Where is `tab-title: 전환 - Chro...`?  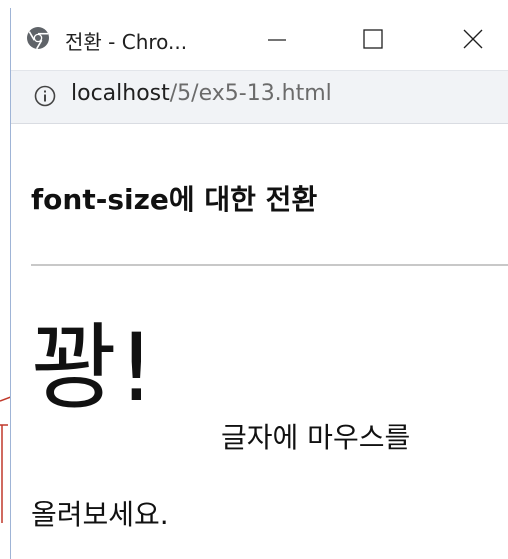
tab-title: 전환 - Chro... is located at coordinates (126, 40).